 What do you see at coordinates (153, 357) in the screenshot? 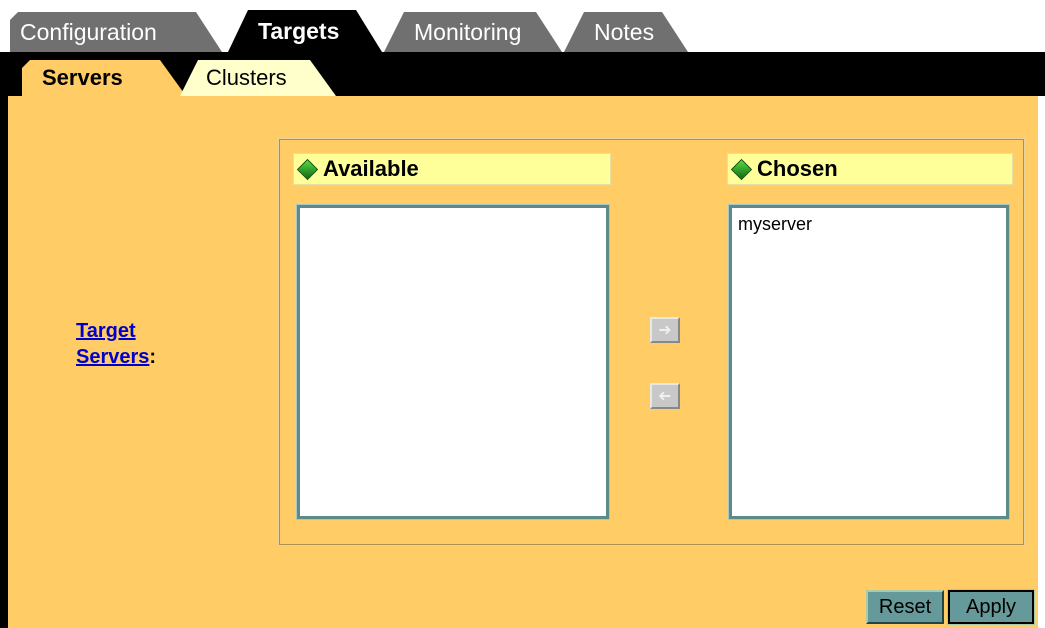
I see `label-colon: :` at bounding box center [153, 357].